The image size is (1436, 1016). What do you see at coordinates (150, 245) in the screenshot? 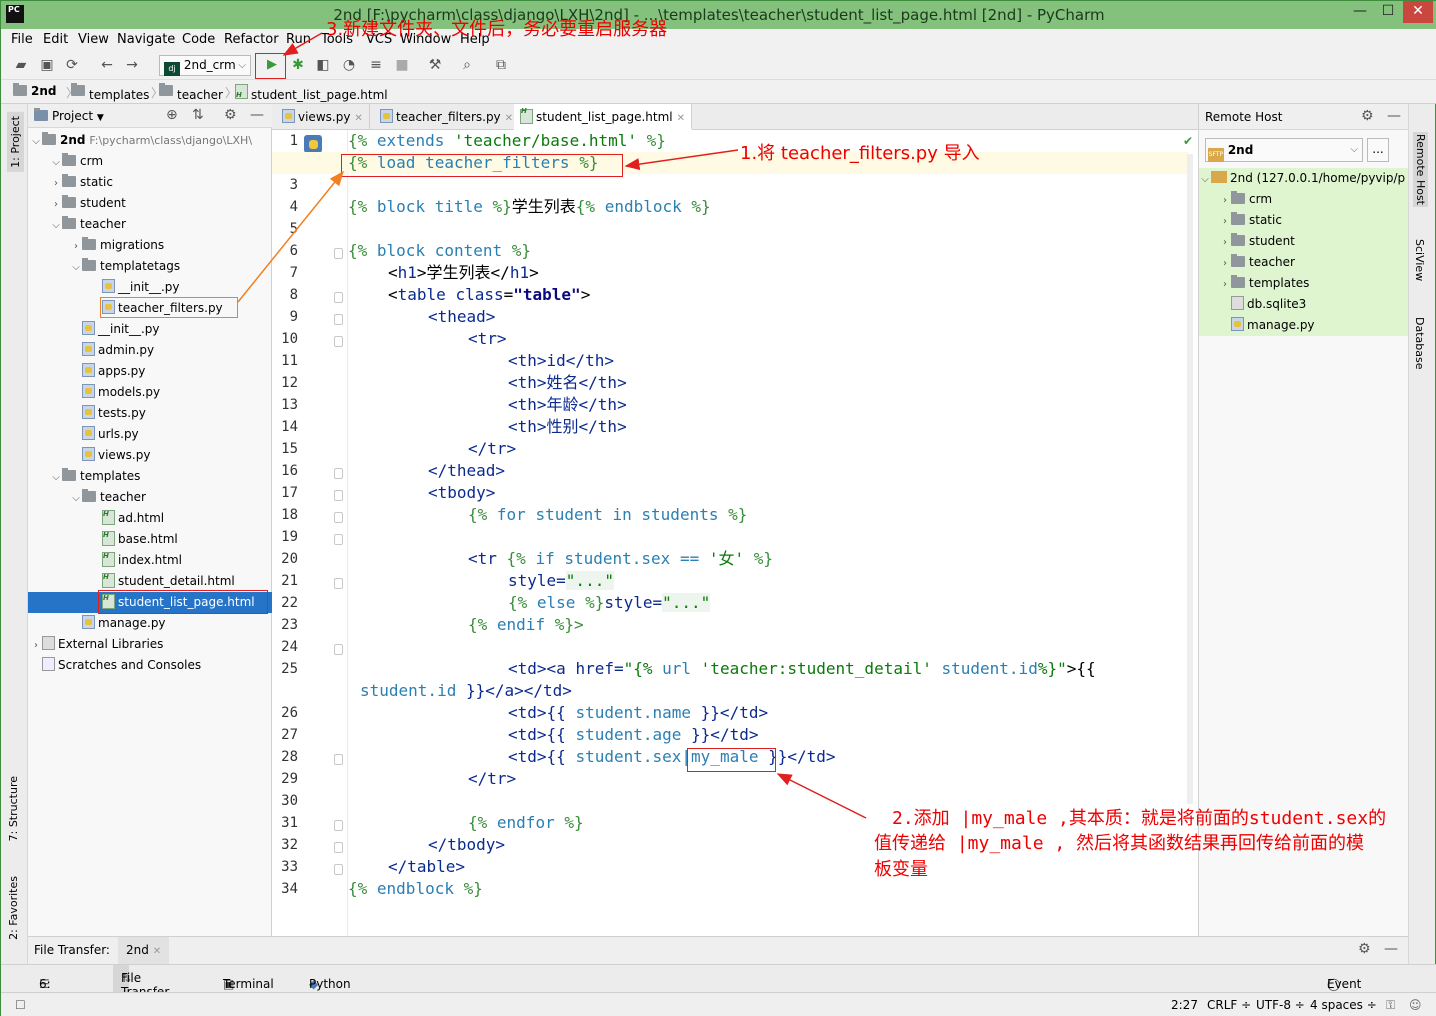
I see `tree-folder: › migrations` at bounding box center [150, 245].